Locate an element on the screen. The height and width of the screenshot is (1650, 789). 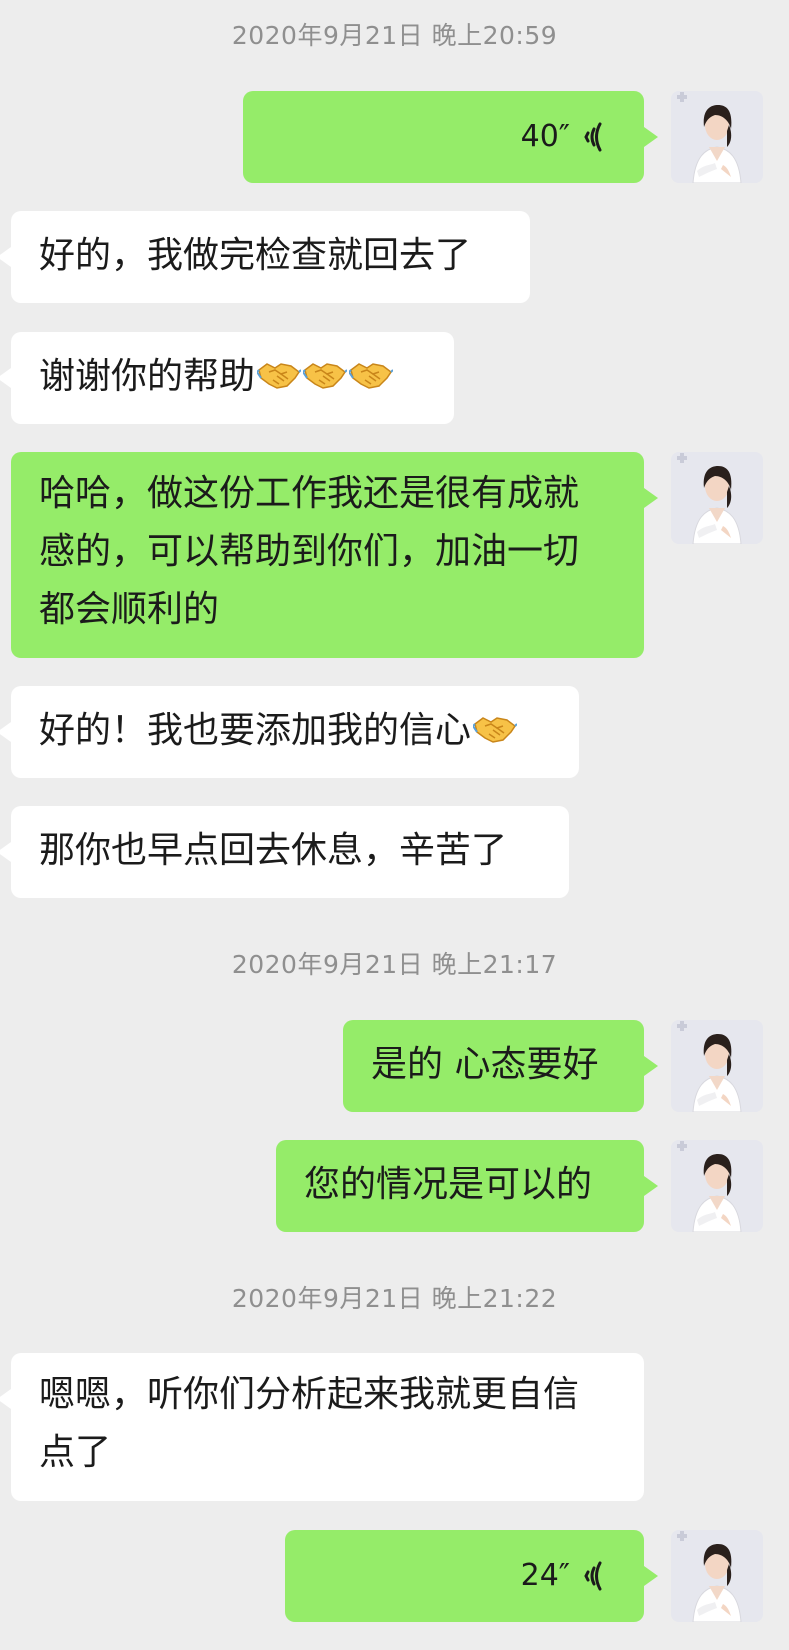
message-text-line: 都会顺利的 is located at coordinates (129, 609).